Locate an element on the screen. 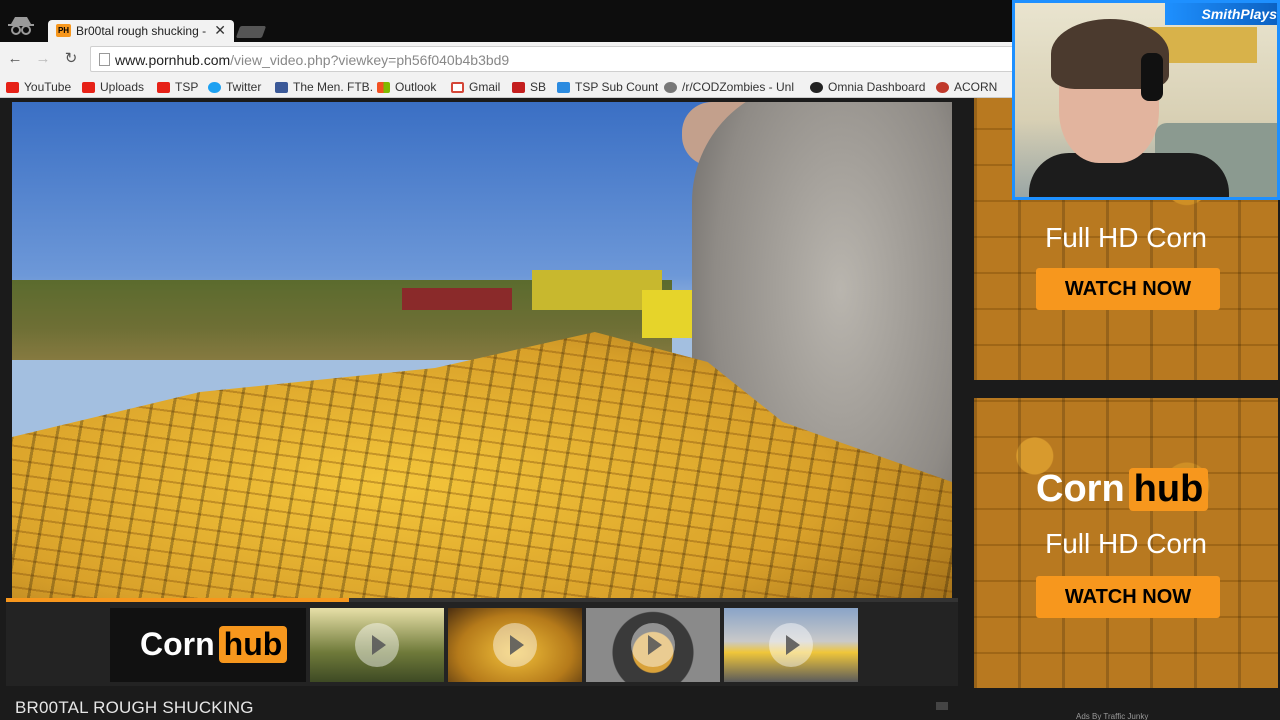 This screenshot has height=720, width=1280. bookmark-outlook: Outlook is located at coordinates (406, 87).